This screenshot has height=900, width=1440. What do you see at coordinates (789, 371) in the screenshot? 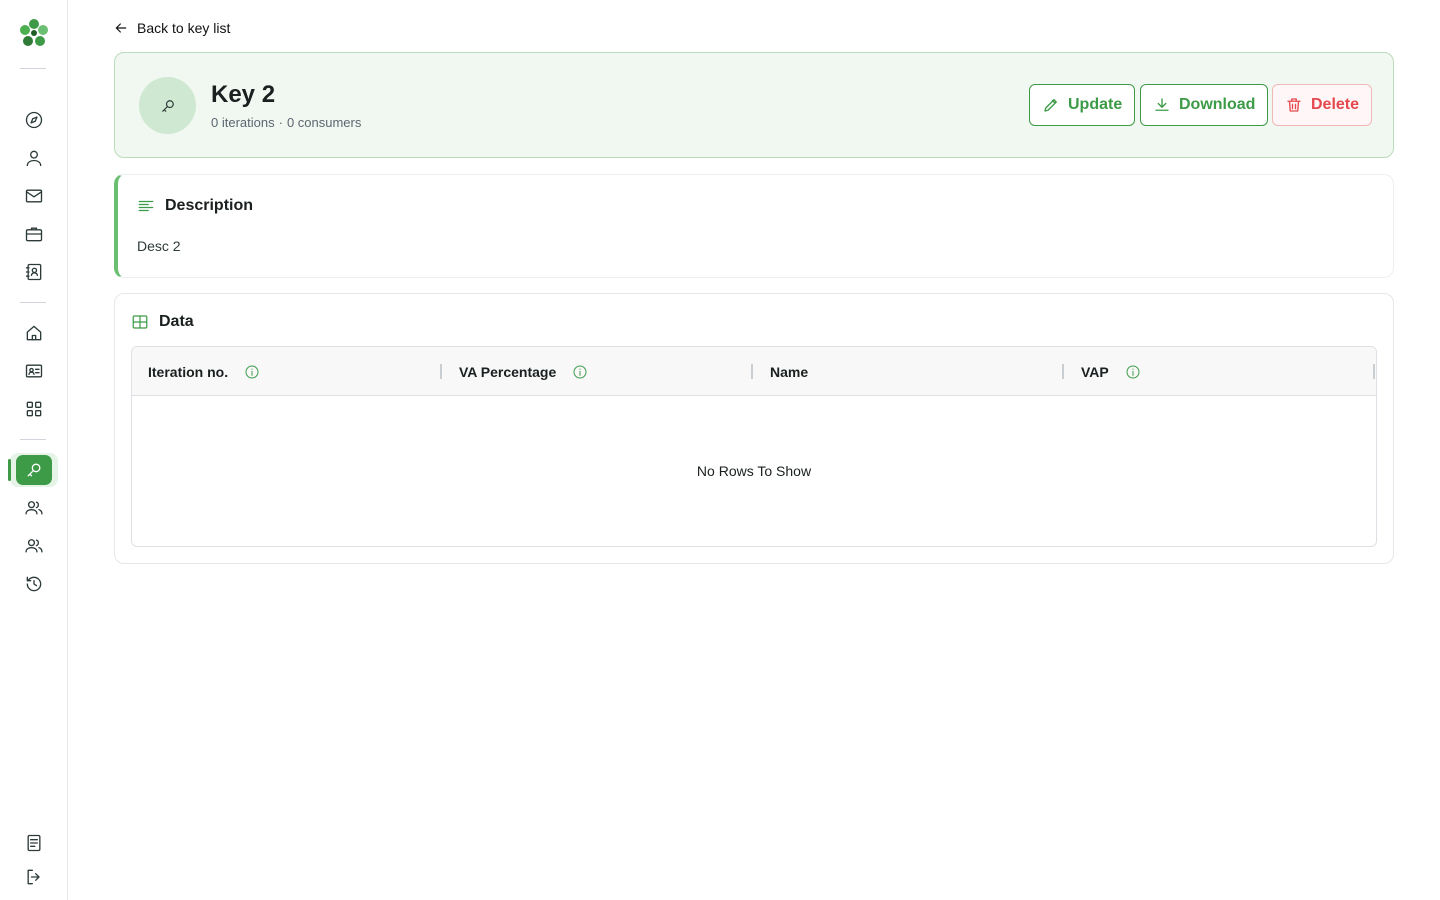
I see `column-header-label: Name` at bounding box center [789, 371].